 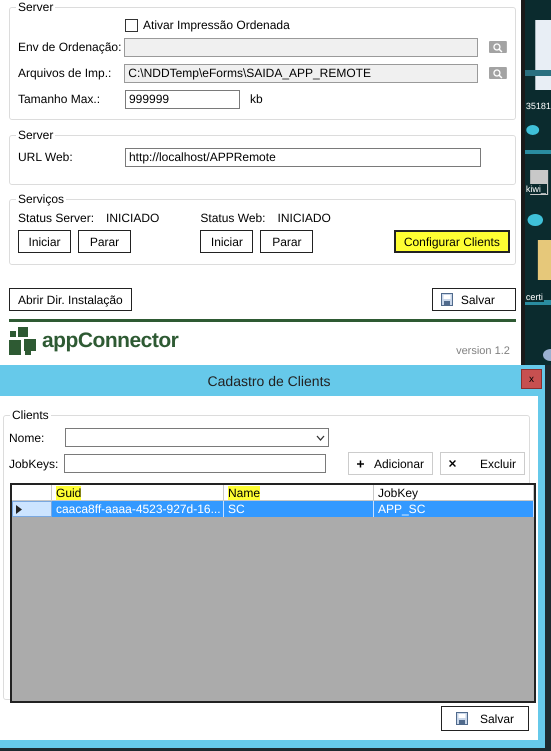 What do you see at coordinates (244, 493) in the screenshot?
I see `column-header: Name` at bounding box center [244, 493].